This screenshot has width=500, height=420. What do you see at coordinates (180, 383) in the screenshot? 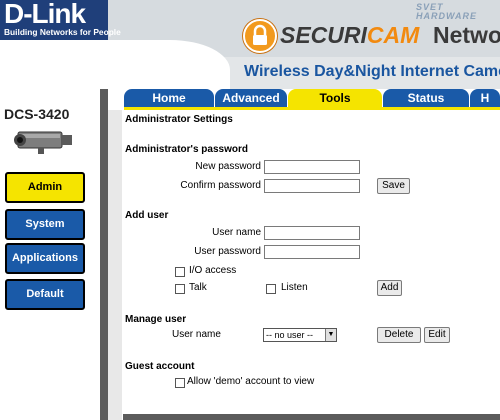
I see `allow-demo-checkbox` at bounding box center [180, 383].